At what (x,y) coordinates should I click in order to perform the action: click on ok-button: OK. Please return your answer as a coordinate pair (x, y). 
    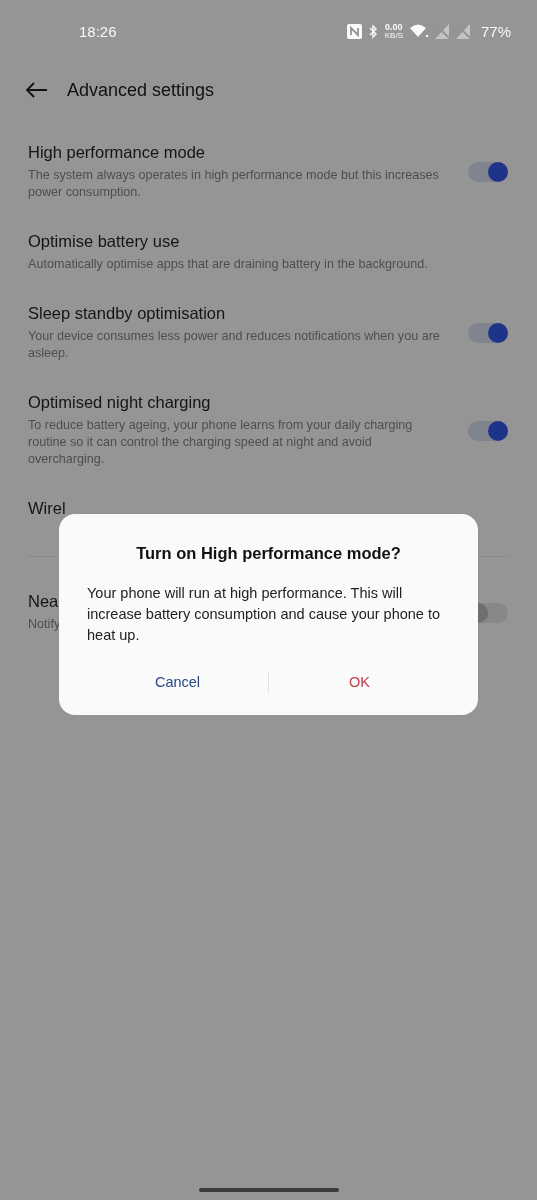
    Looking at the image, I should click on (359, 682).